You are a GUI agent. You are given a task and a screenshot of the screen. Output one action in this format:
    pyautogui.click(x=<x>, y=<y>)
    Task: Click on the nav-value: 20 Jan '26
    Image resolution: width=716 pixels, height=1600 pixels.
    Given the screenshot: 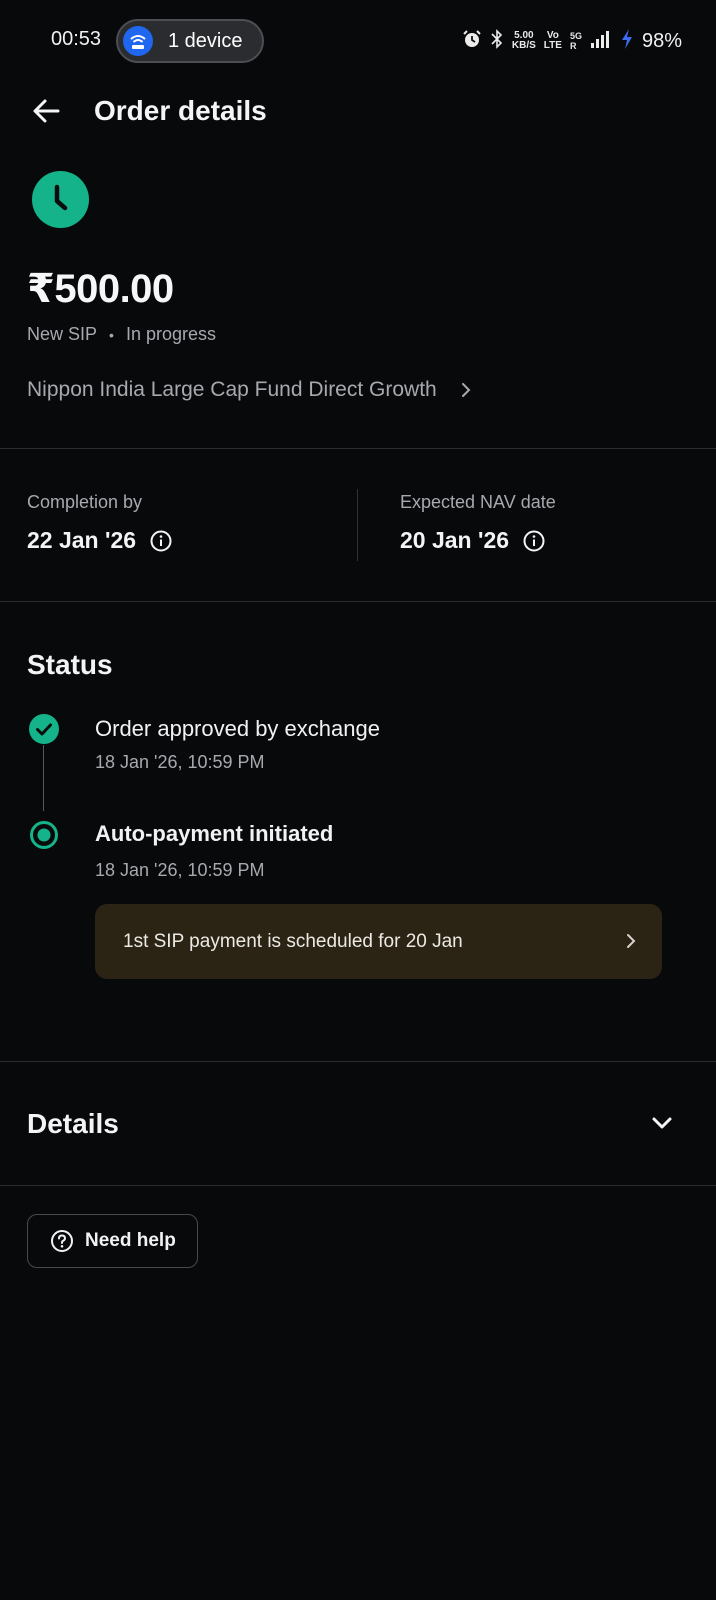 What is the action you would take?
    pyautogui.click(x=455, y=540)
    